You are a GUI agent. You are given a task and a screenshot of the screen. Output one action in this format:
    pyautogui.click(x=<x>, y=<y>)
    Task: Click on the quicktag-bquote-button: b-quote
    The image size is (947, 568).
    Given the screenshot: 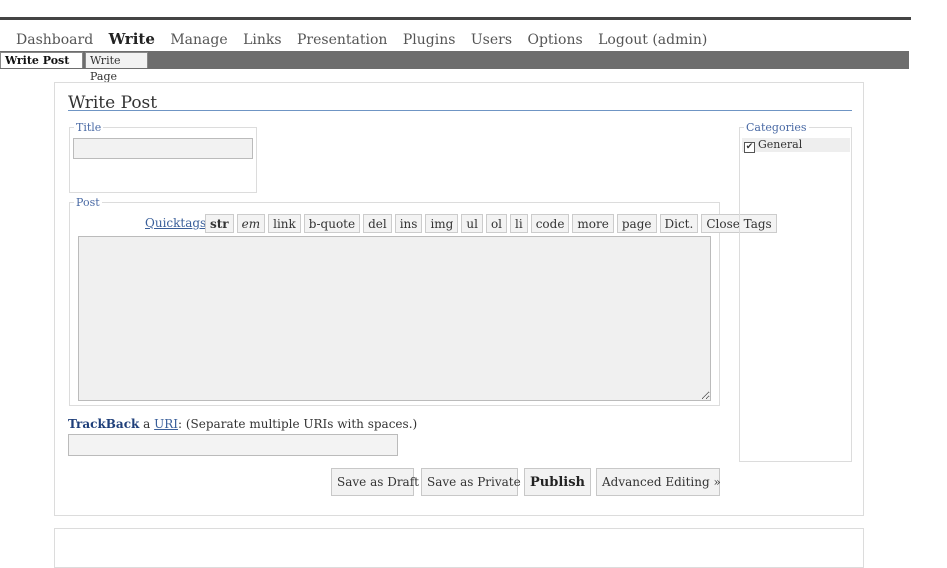 What is the action you would take?
    pyautogui.click(x=332, y=223)
    